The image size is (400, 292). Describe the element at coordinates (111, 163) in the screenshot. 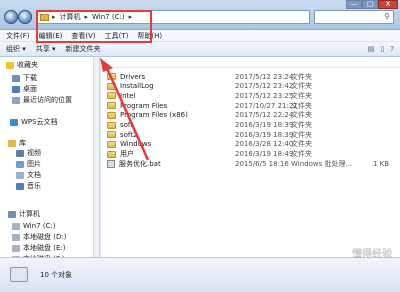

I see `batch-file-icon` at that location.